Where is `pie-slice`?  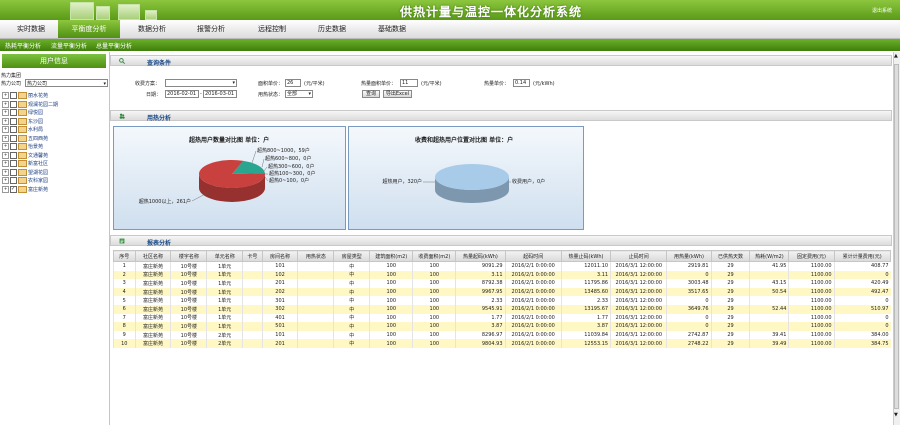
pie-slice is located at coordinates (472, 177).